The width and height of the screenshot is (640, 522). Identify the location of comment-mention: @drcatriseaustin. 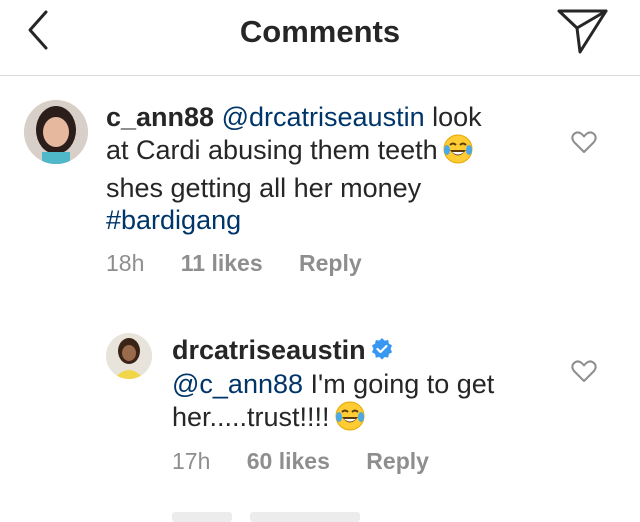
(323, 117).